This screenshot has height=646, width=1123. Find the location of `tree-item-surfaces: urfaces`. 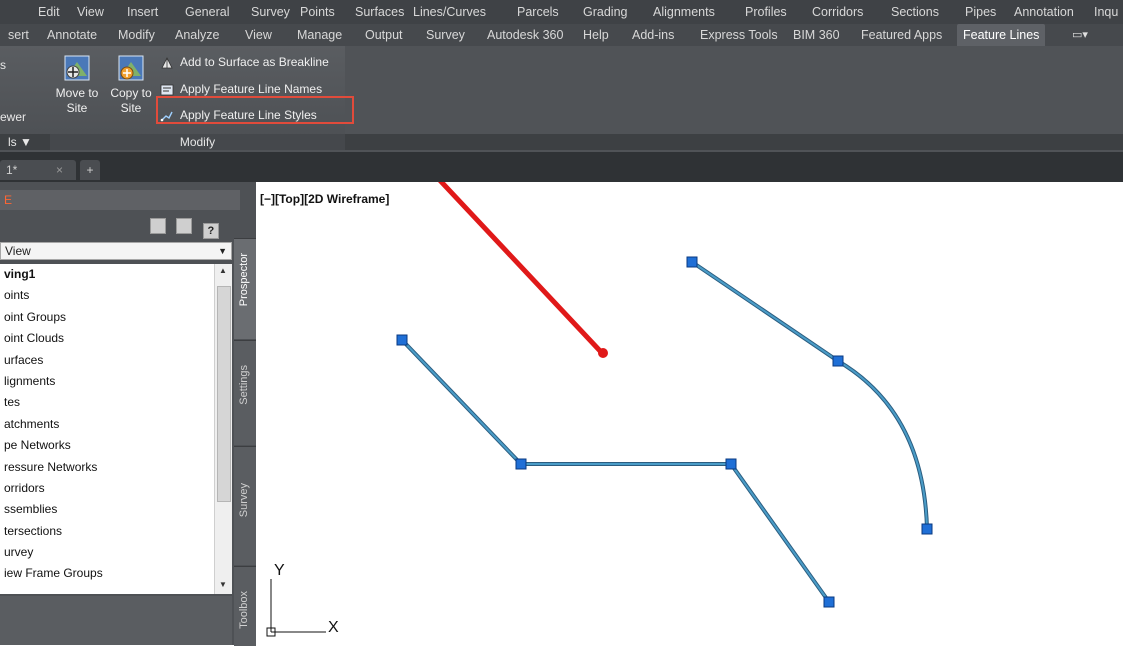

tree-item-surfaces: urfaces is located at coordinates (116, 360).